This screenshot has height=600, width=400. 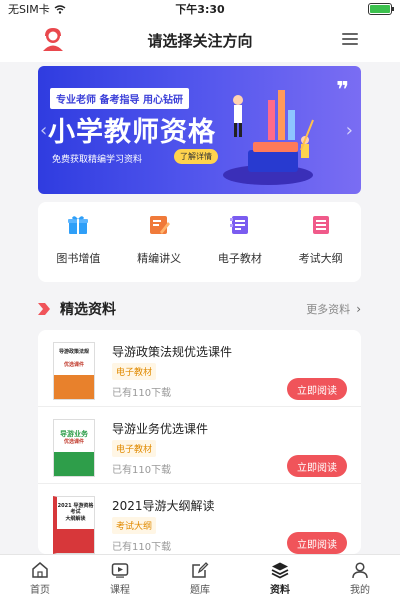 I want to click on status-bar: 无SIM卡 下午3:30, so click(x=200, y=9).